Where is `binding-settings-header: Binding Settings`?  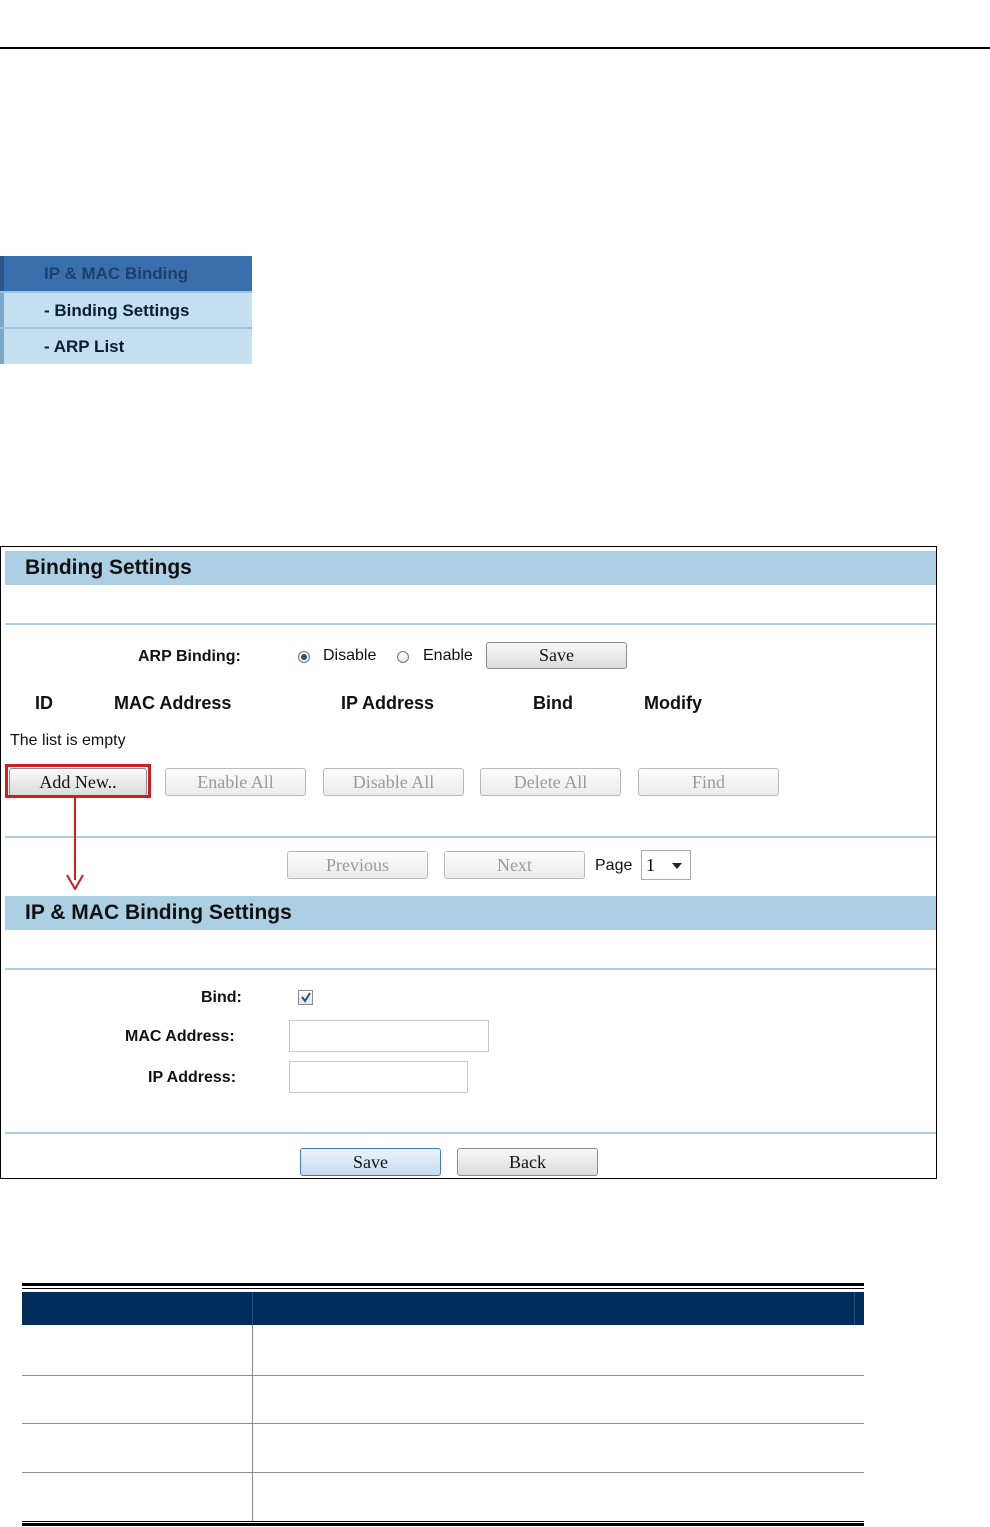
binding-settings-header: Binding Settings is located at coordinates (470, 568).